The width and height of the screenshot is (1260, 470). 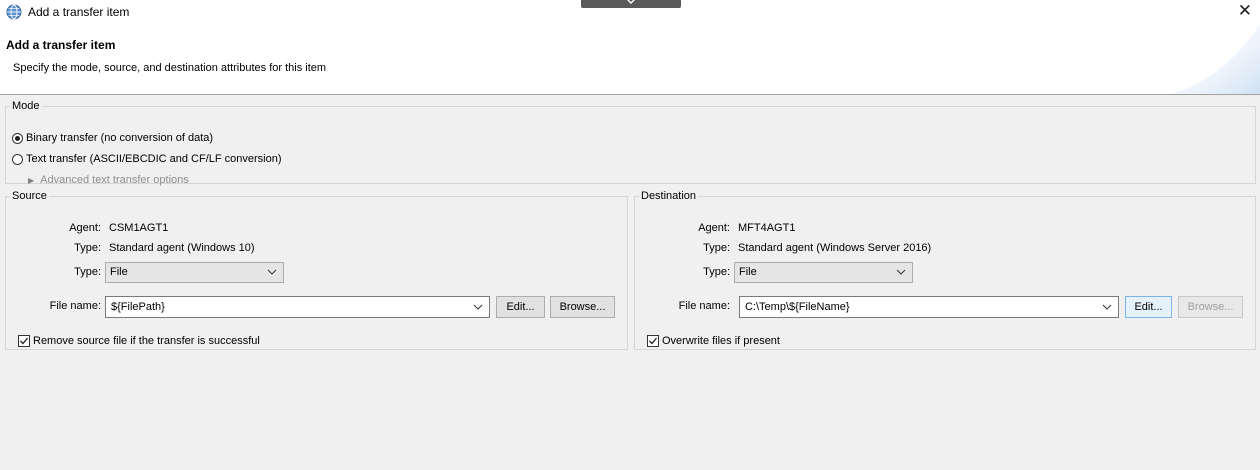 I want to click on source-legend: Source, so click(x=29, y=196).